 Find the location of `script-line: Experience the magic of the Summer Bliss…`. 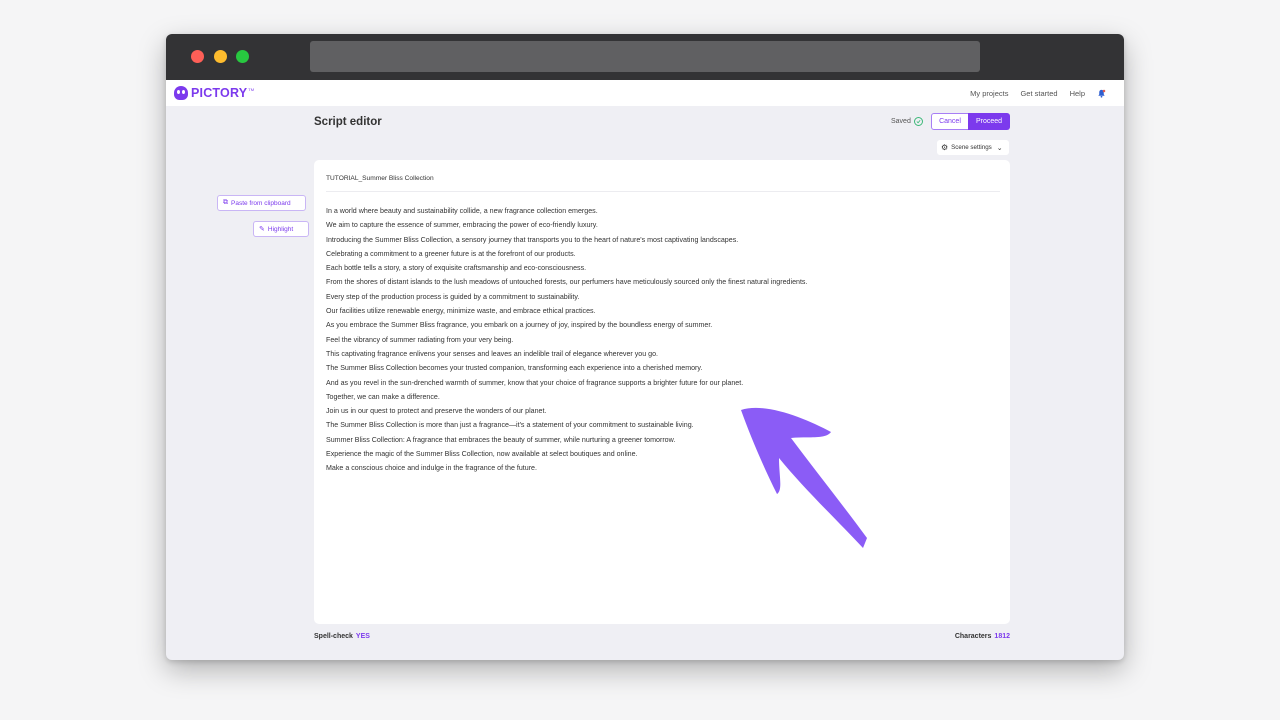

script-line: Experience the magic of the Summer Bliss… is located at coordinates (661, 454).